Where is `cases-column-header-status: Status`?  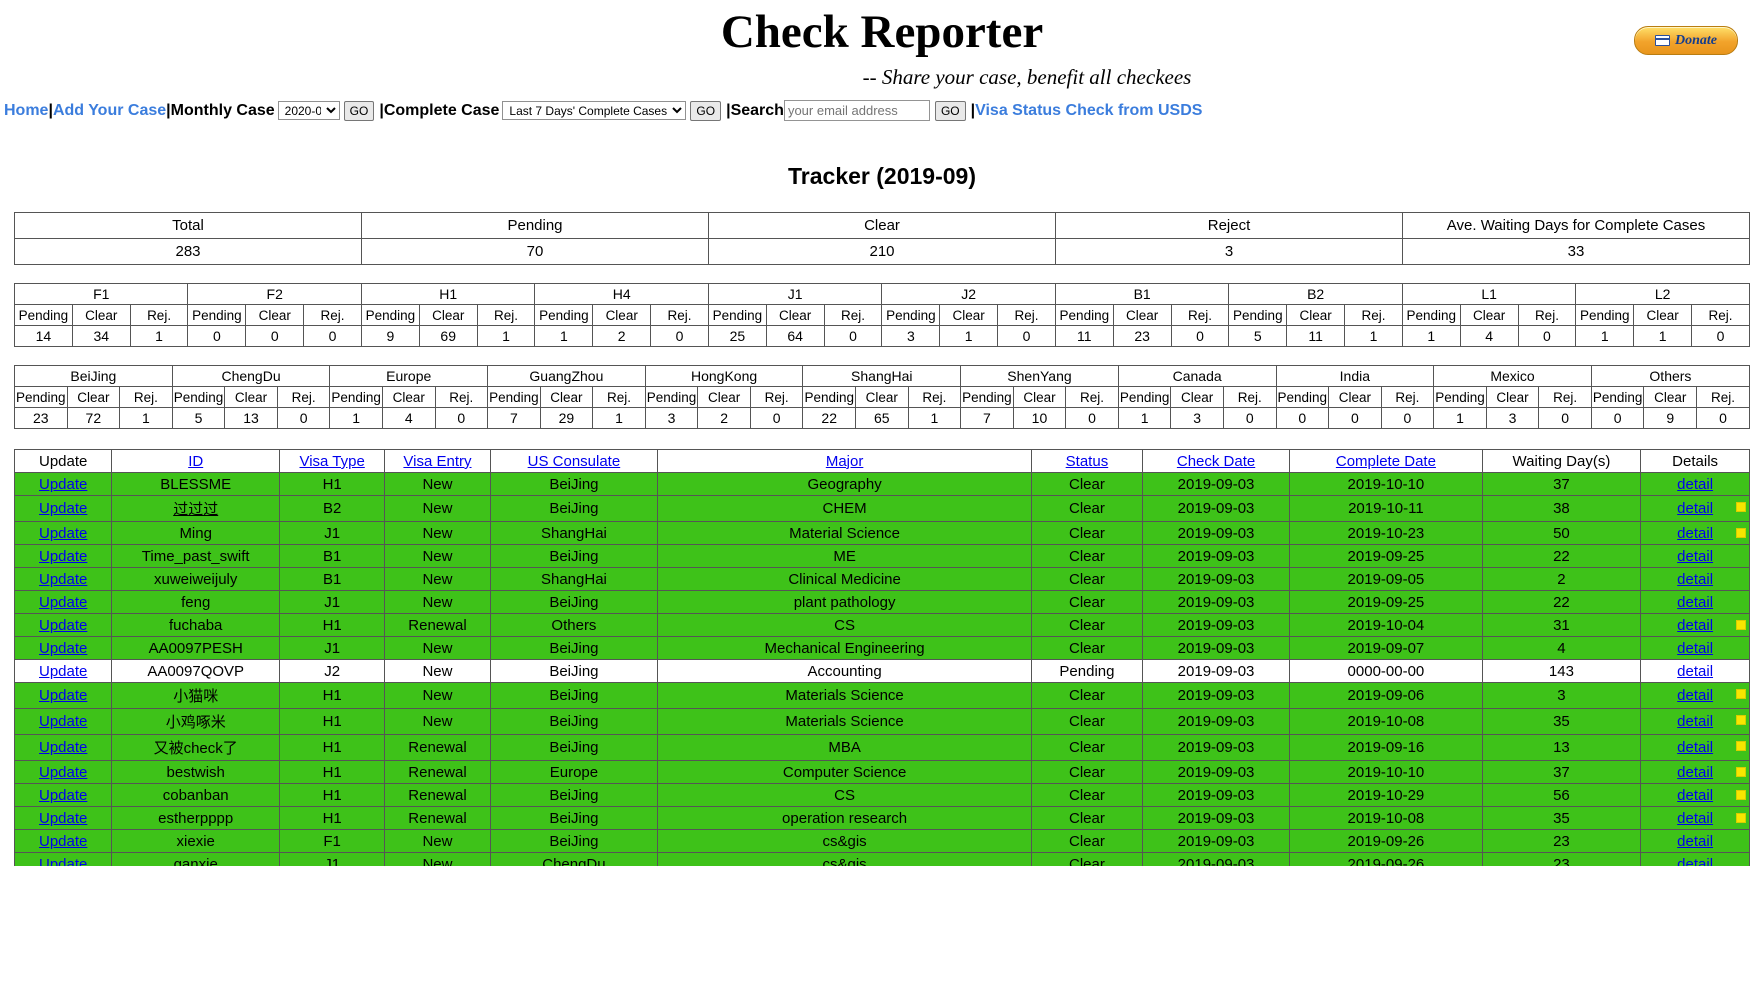
cases-column-header-status: Status is located at coordinates (1086, 461).